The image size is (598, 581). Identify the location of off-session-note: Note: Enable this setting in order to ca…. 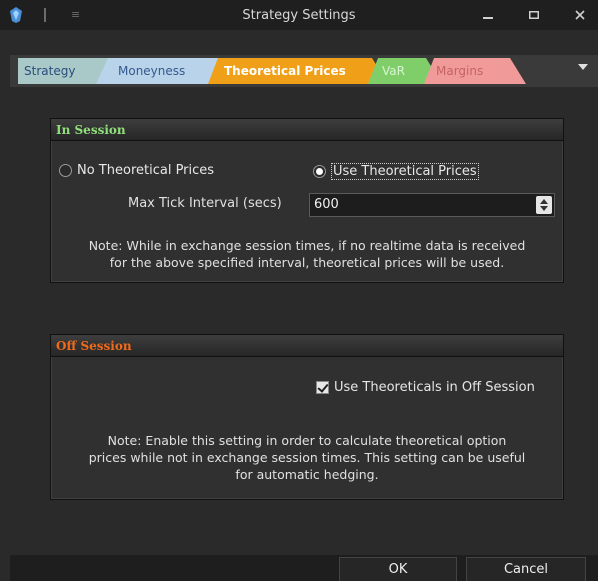
(307, 457).